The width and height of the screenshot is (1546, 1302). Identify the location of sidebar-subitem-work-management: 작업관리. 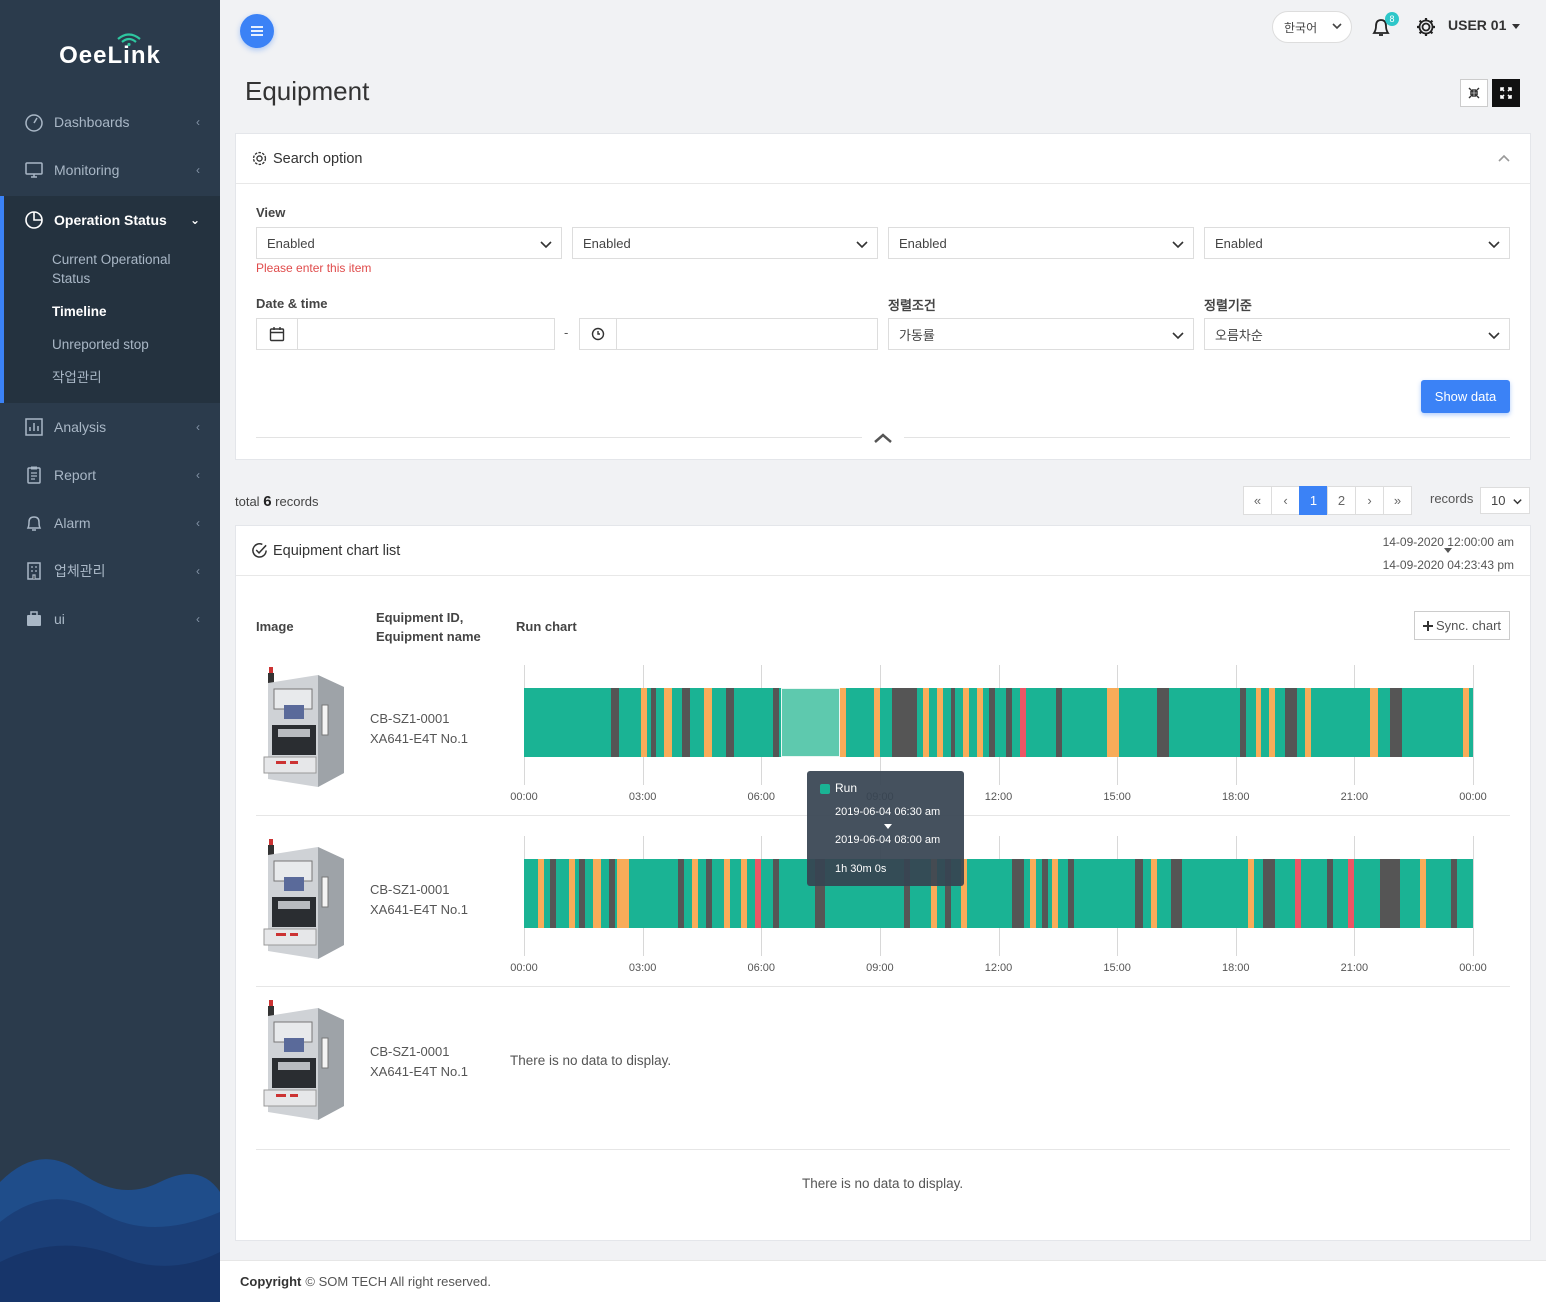
(112, 377).